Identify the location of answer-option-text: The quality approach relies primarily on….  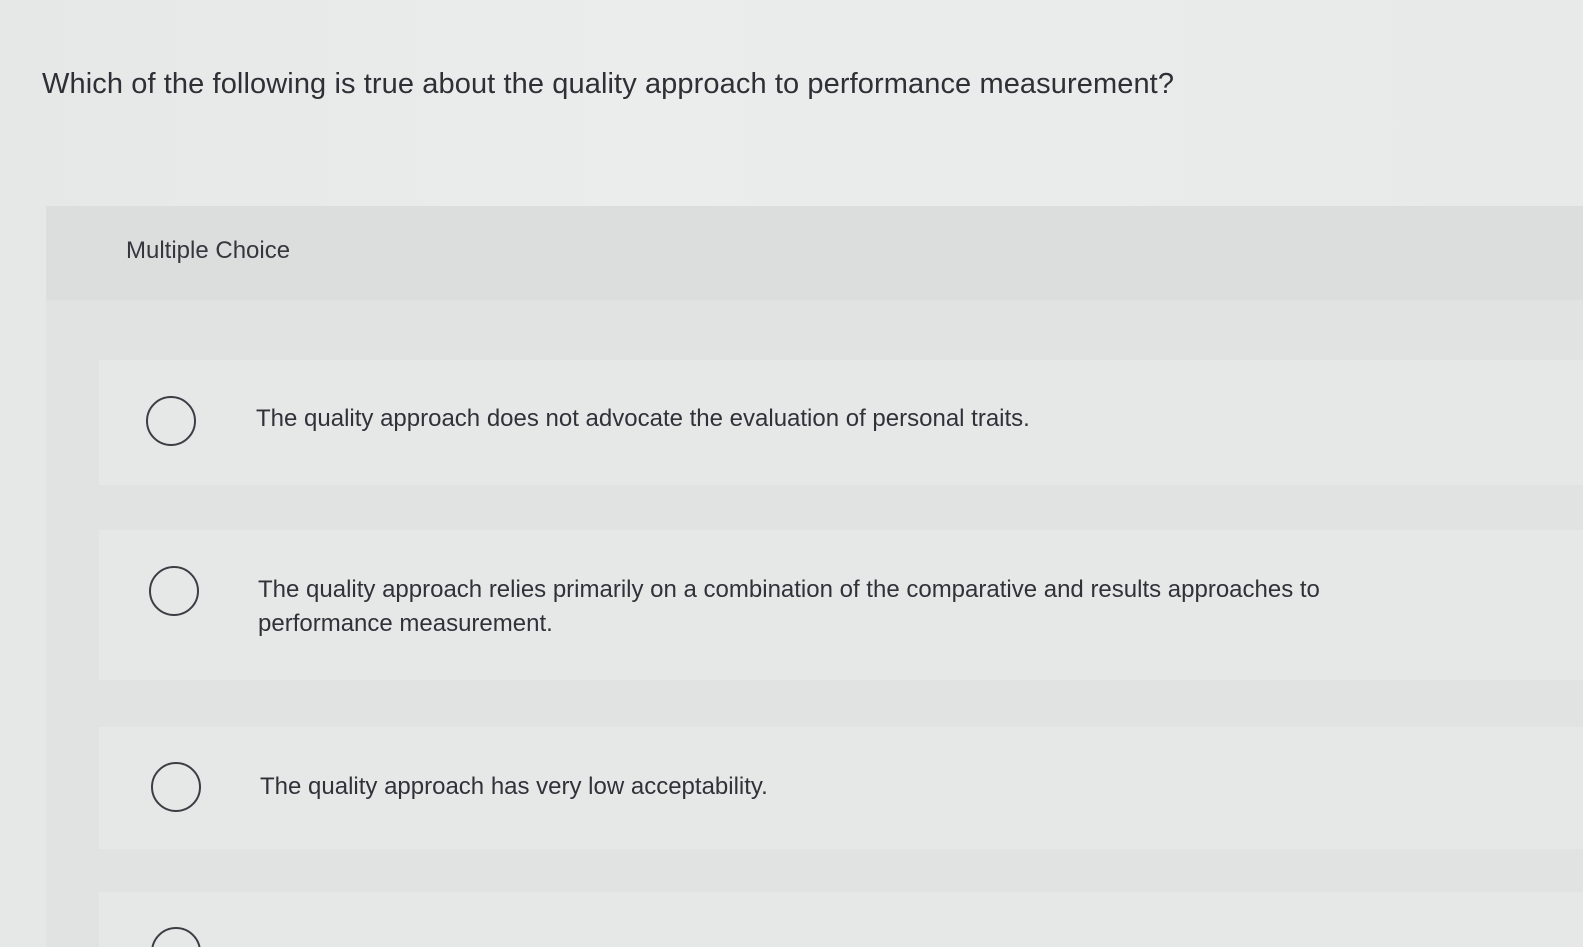
(789, 606).